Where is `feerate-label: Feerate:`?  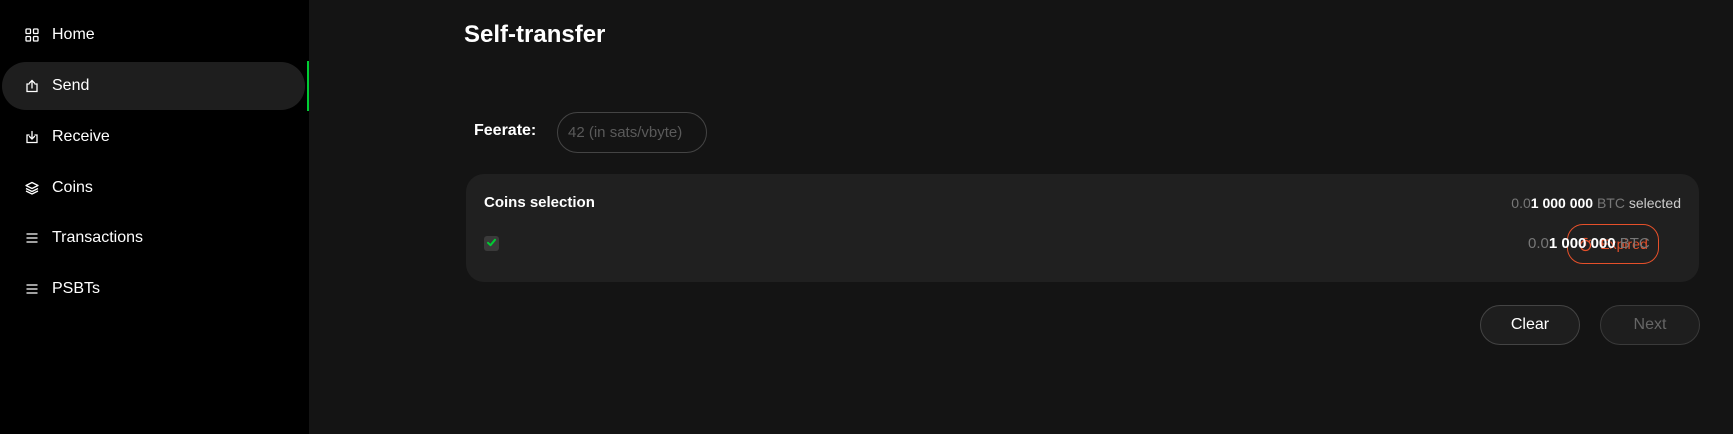
feerate-label: Feerate: is located at coordinates (505, 130).